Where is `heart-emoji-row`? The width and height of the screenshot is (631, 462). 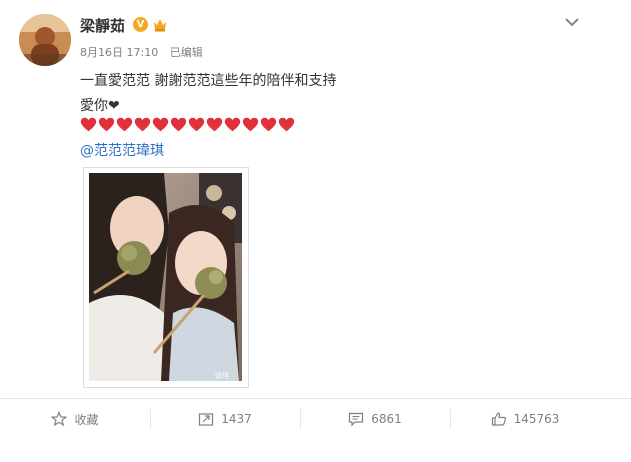
heart-emoji-row is located at coordinates (187, 124).